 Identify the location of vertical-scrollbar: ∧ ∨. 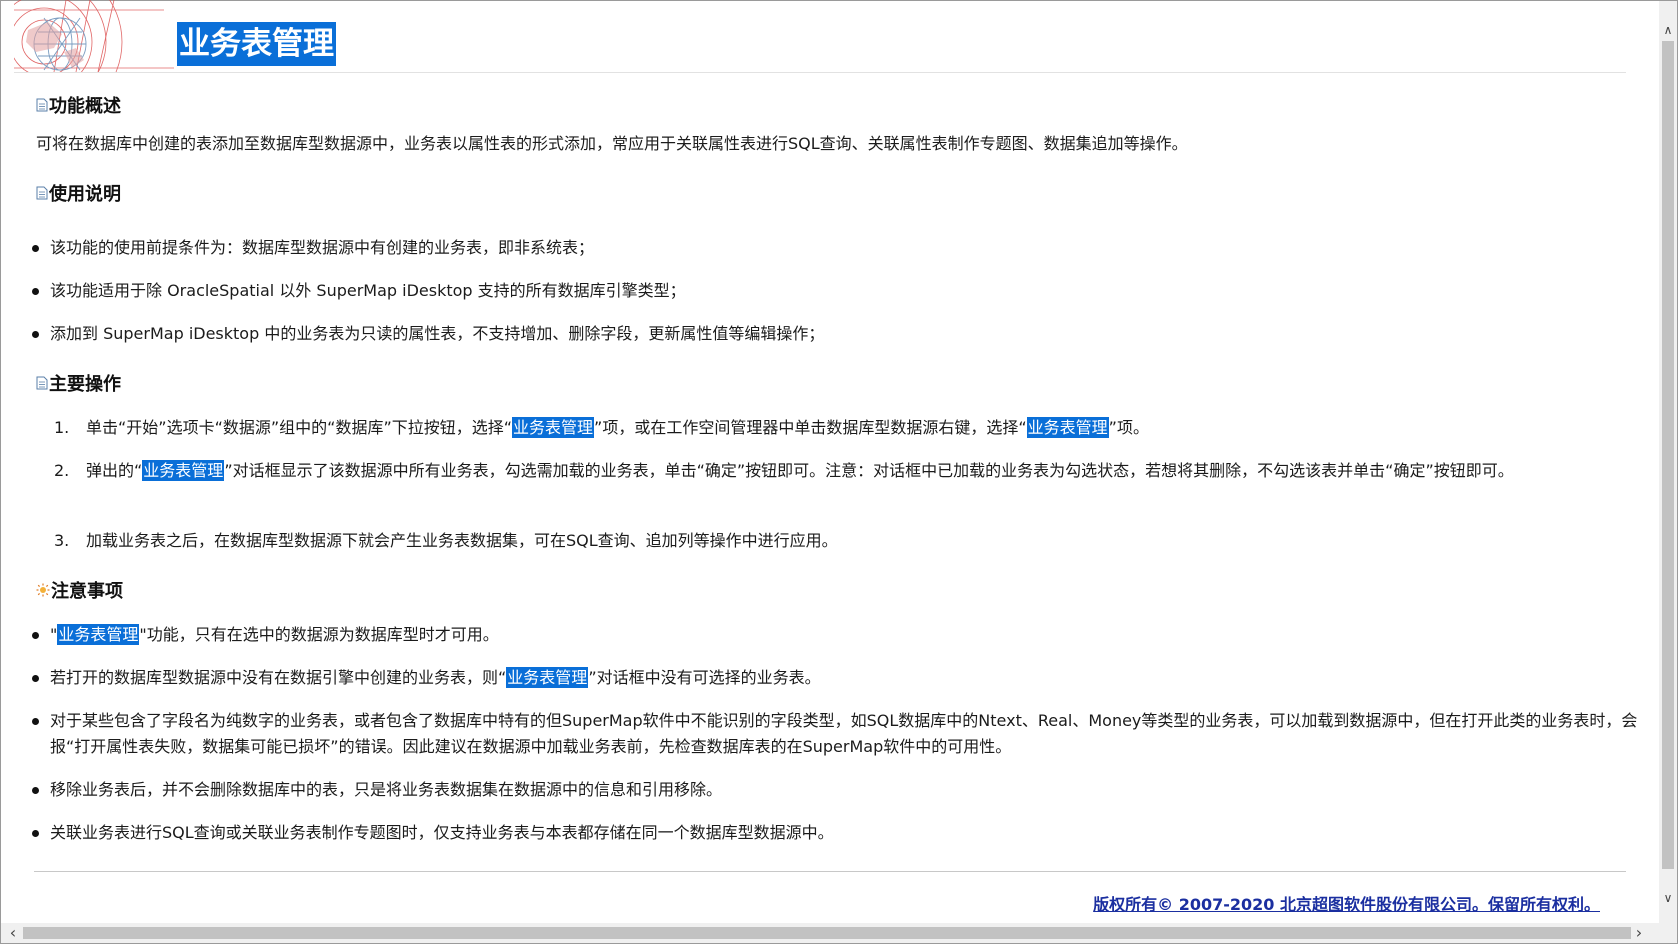
(1668, 462).